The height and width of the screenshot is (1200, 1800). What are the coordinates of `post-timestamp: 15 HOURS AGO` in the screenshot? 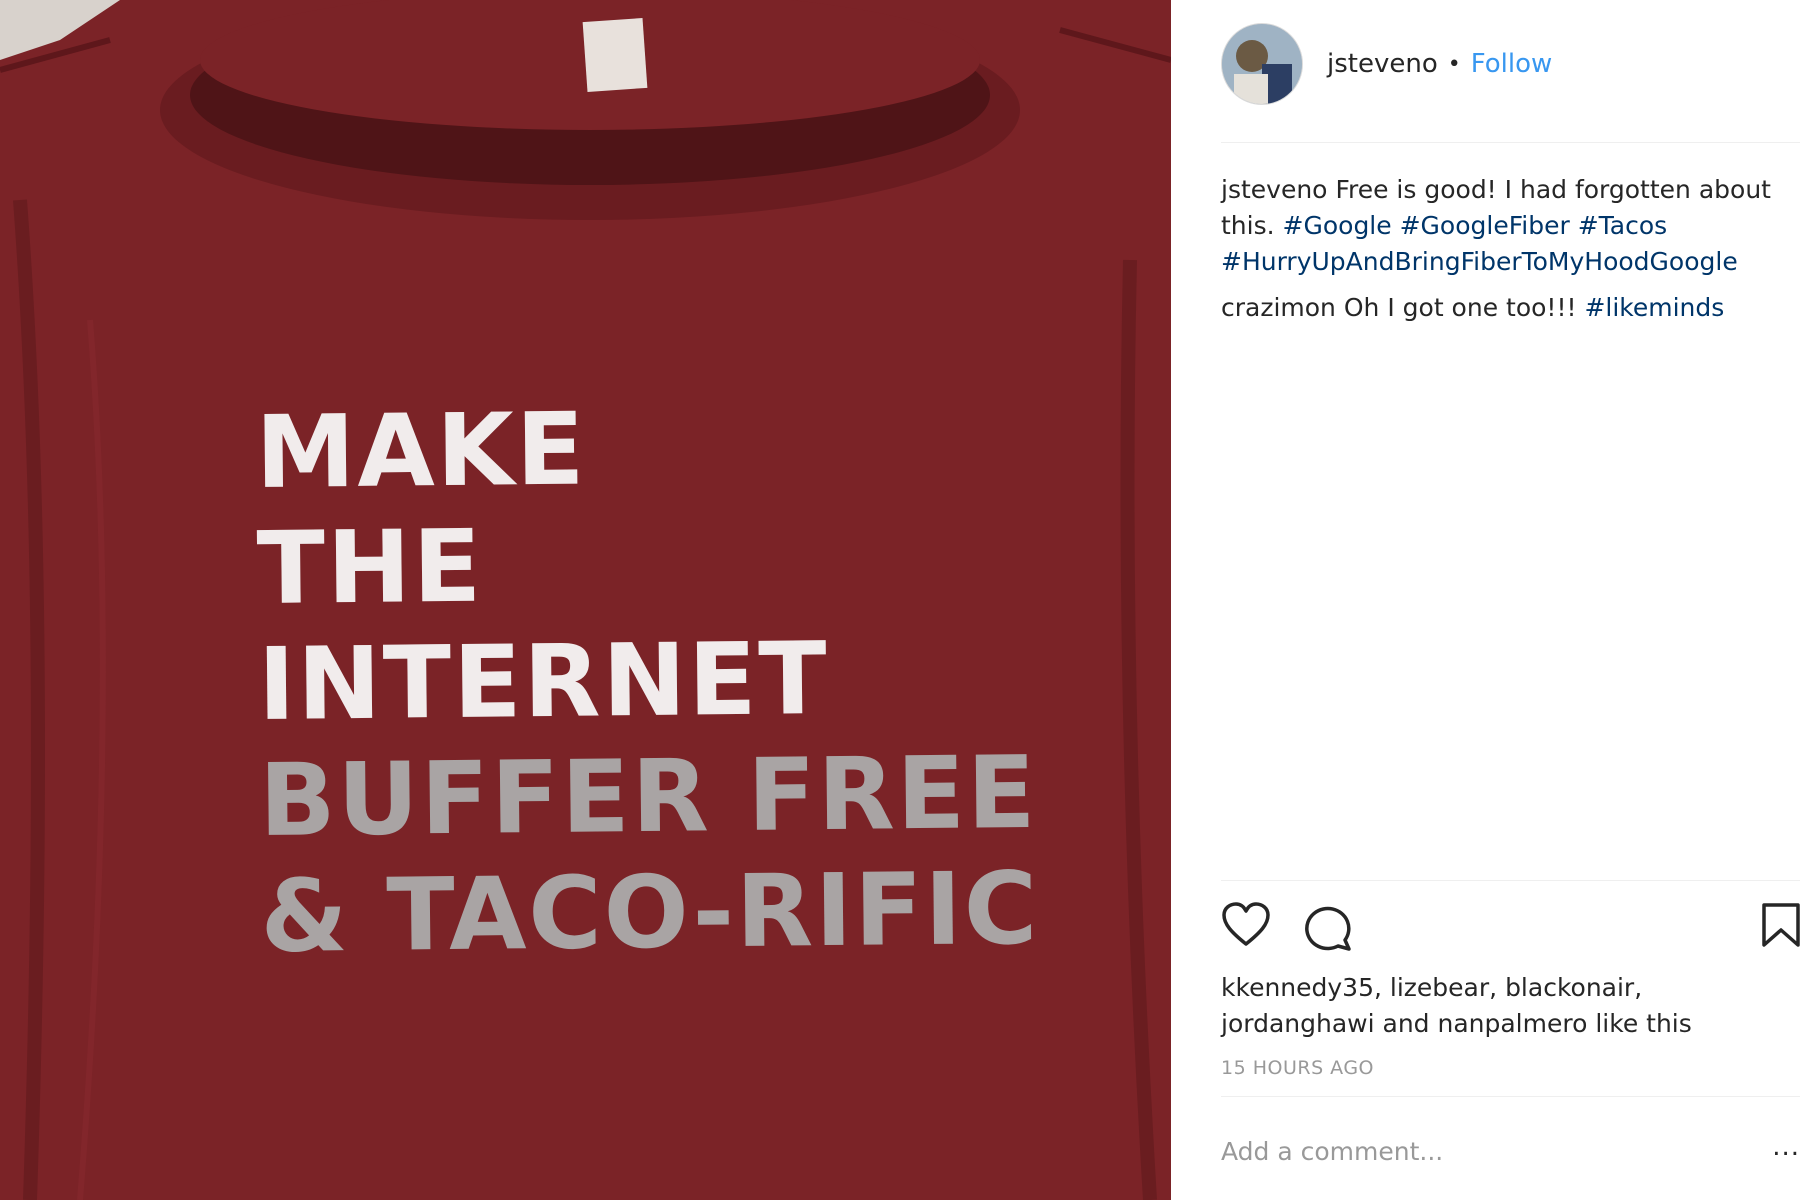 It's located at (1297, 1068).